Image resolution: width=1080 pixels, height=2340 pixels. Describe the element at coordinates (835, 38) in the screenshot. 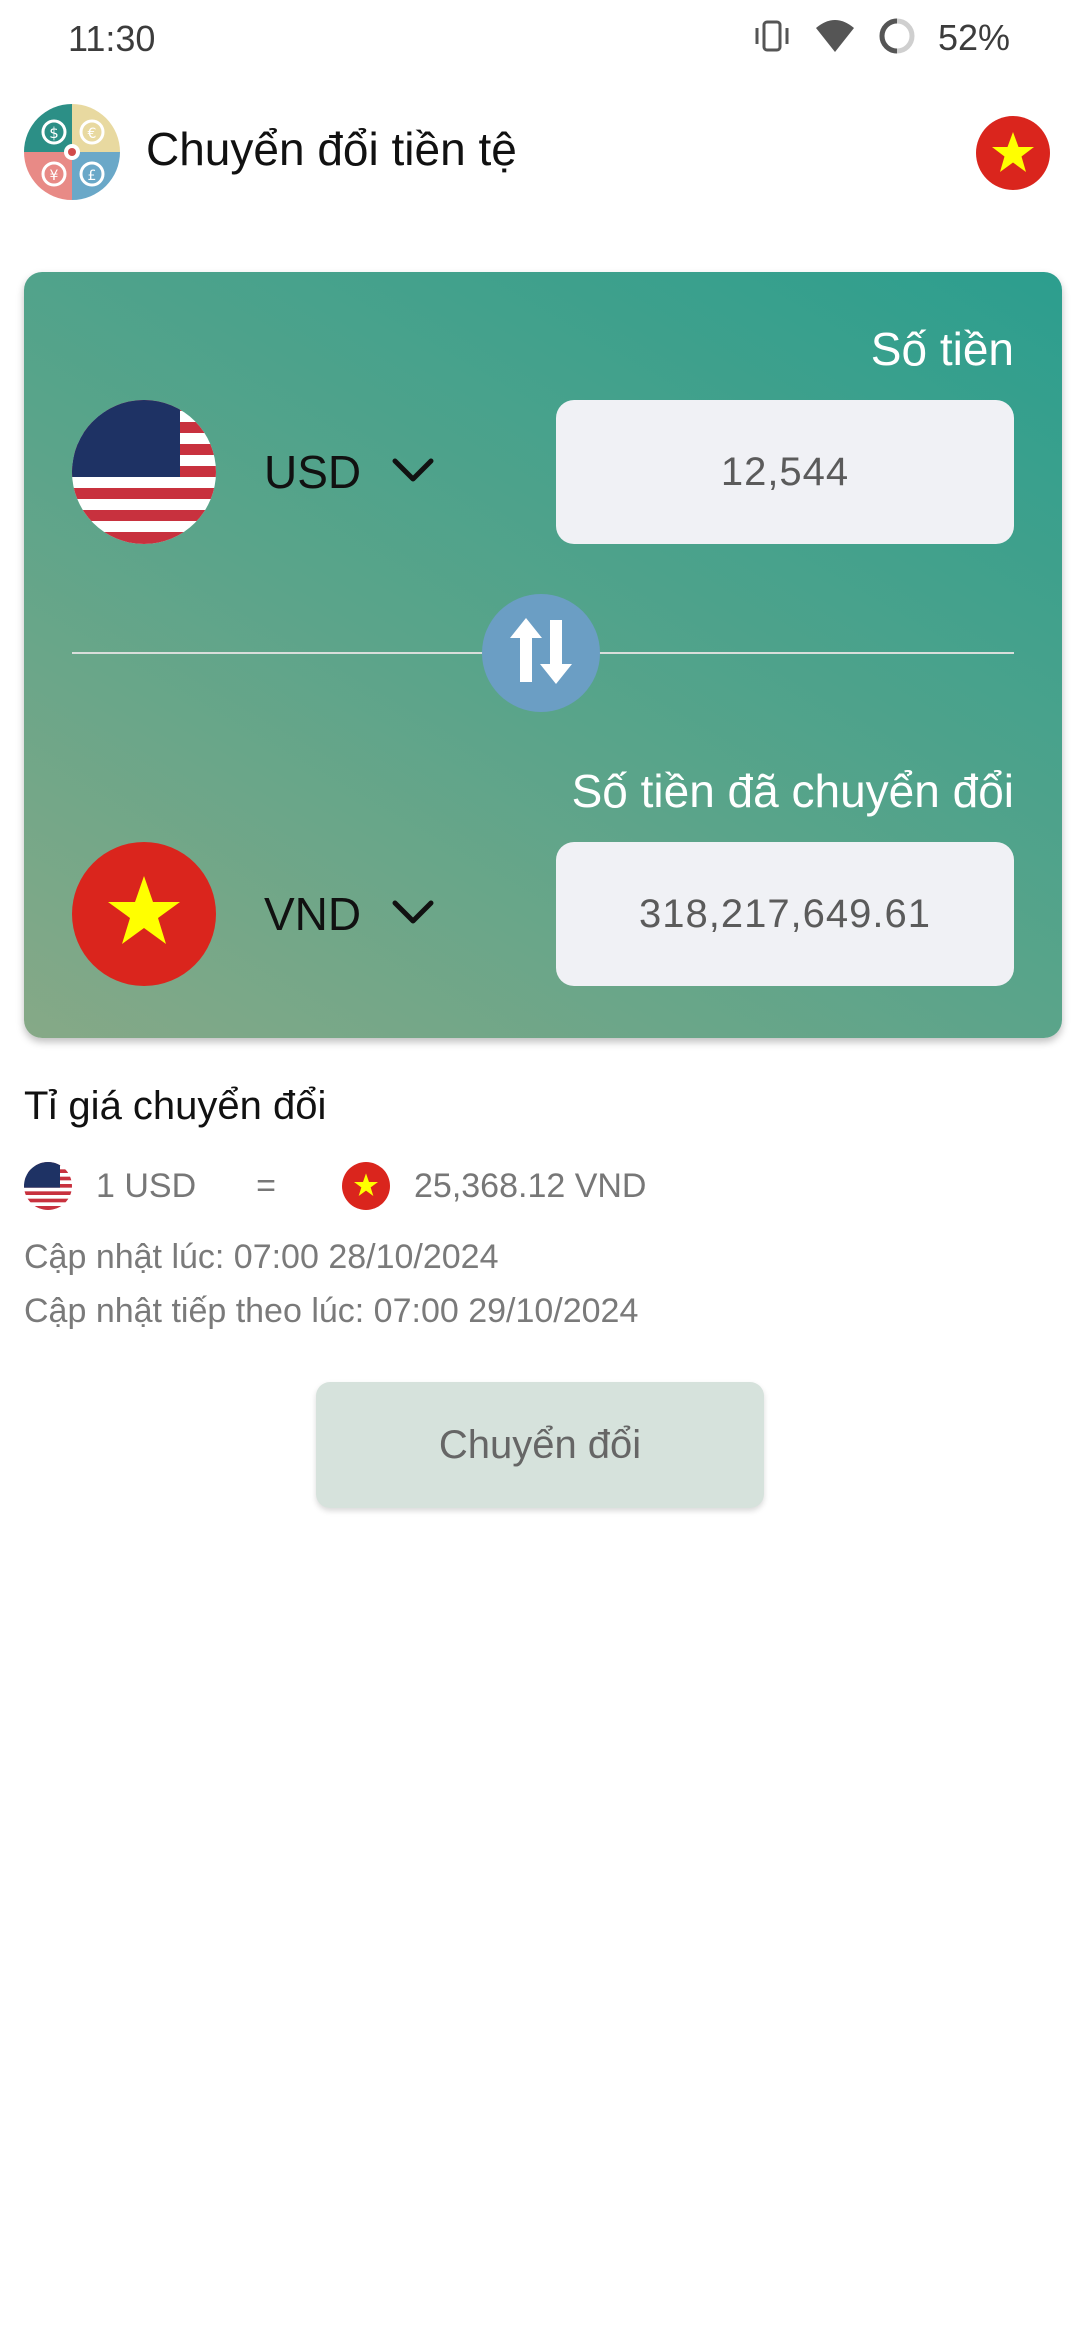

I see `wifi-icon` at that location.